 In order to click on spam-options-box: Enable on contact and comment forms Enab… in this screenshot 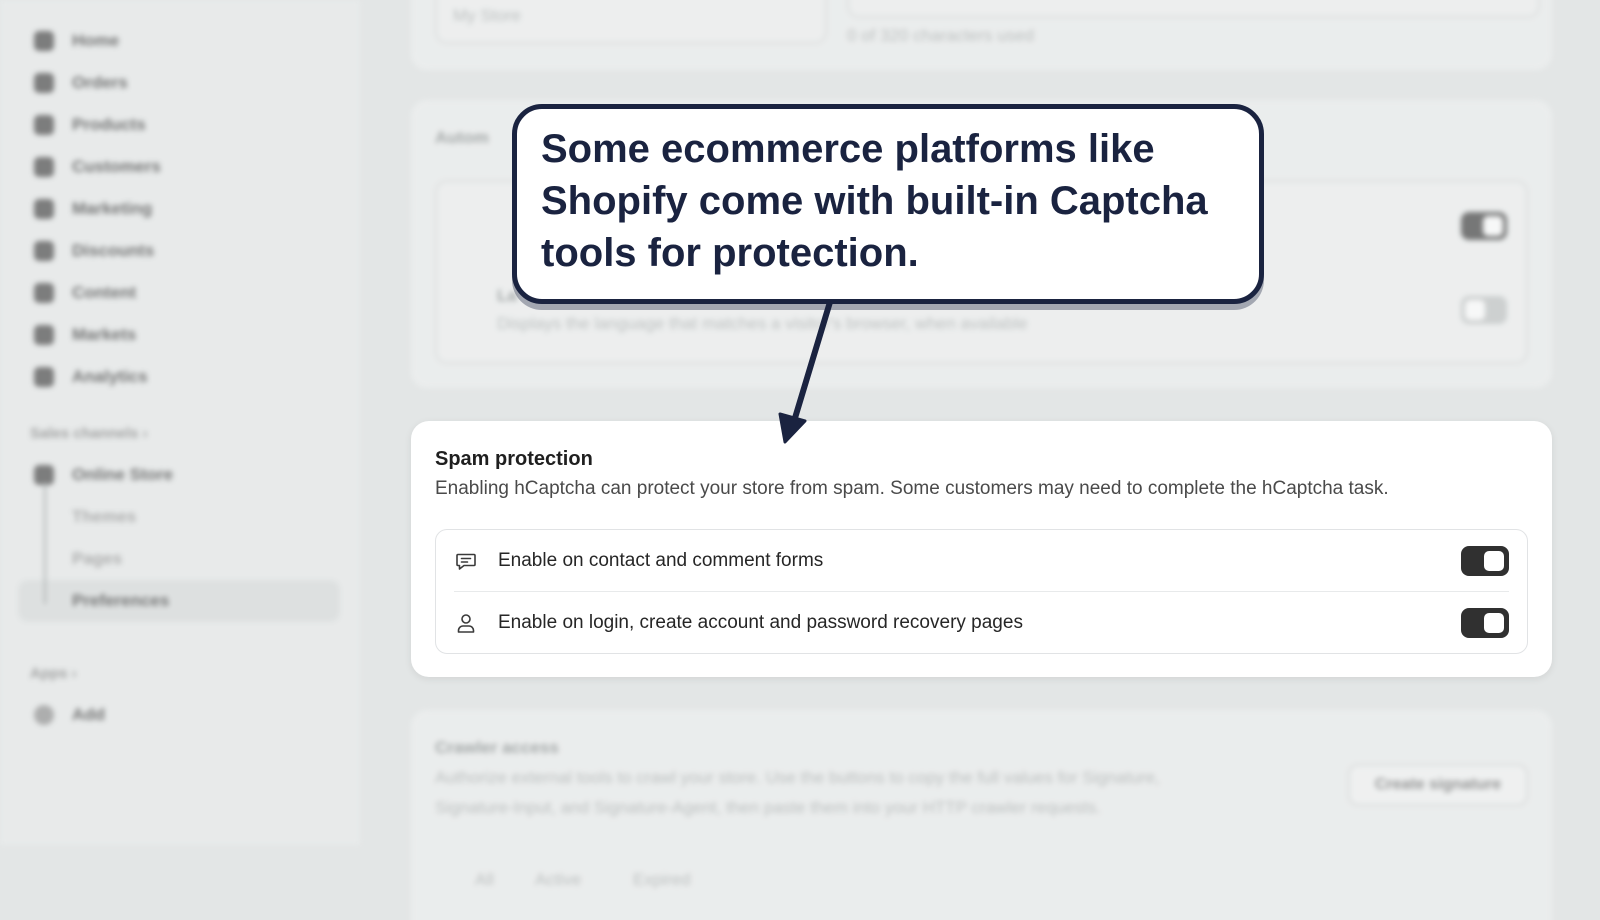, I will do `click(981, 591)`.